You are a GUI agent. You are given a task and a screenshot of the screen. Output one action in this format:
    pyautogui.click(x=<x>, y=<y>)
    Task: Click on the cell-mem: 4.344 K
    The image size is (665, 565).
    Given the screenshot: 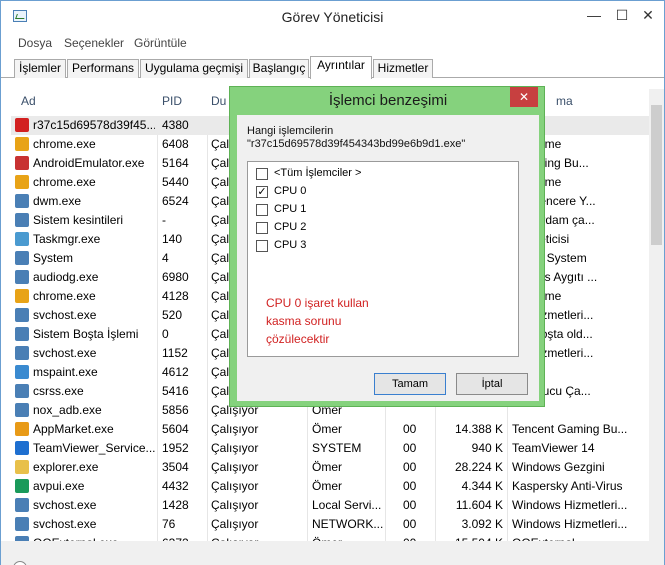 What is the action you would take?
    pyautogui.click(x=482, y=486)
    